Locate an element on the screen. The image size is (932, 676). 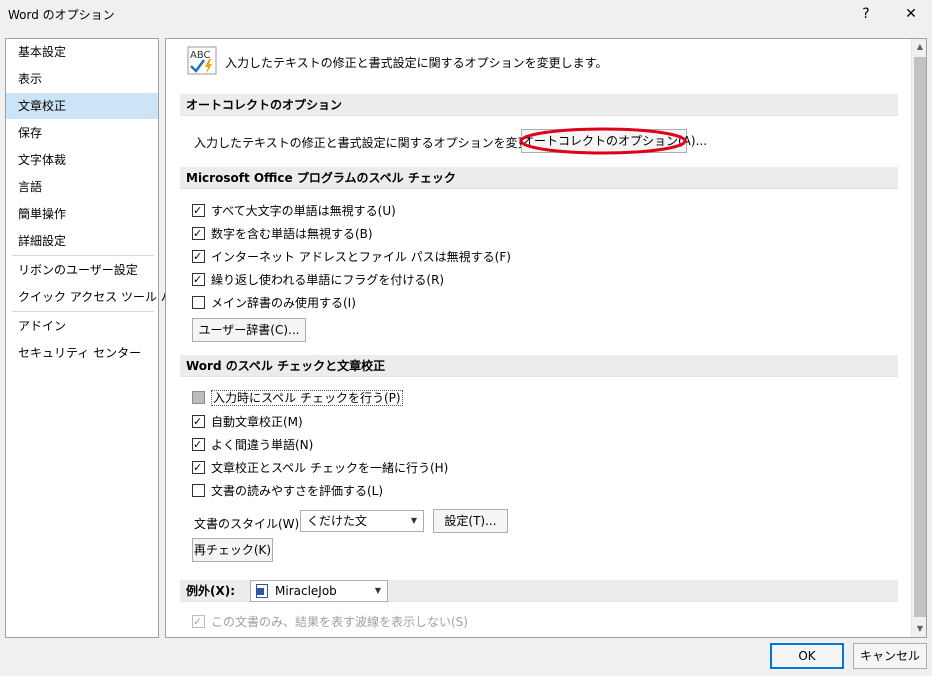
section-autocorrect-header: オートコレクトのオプション is located at coordinates (539, 105).